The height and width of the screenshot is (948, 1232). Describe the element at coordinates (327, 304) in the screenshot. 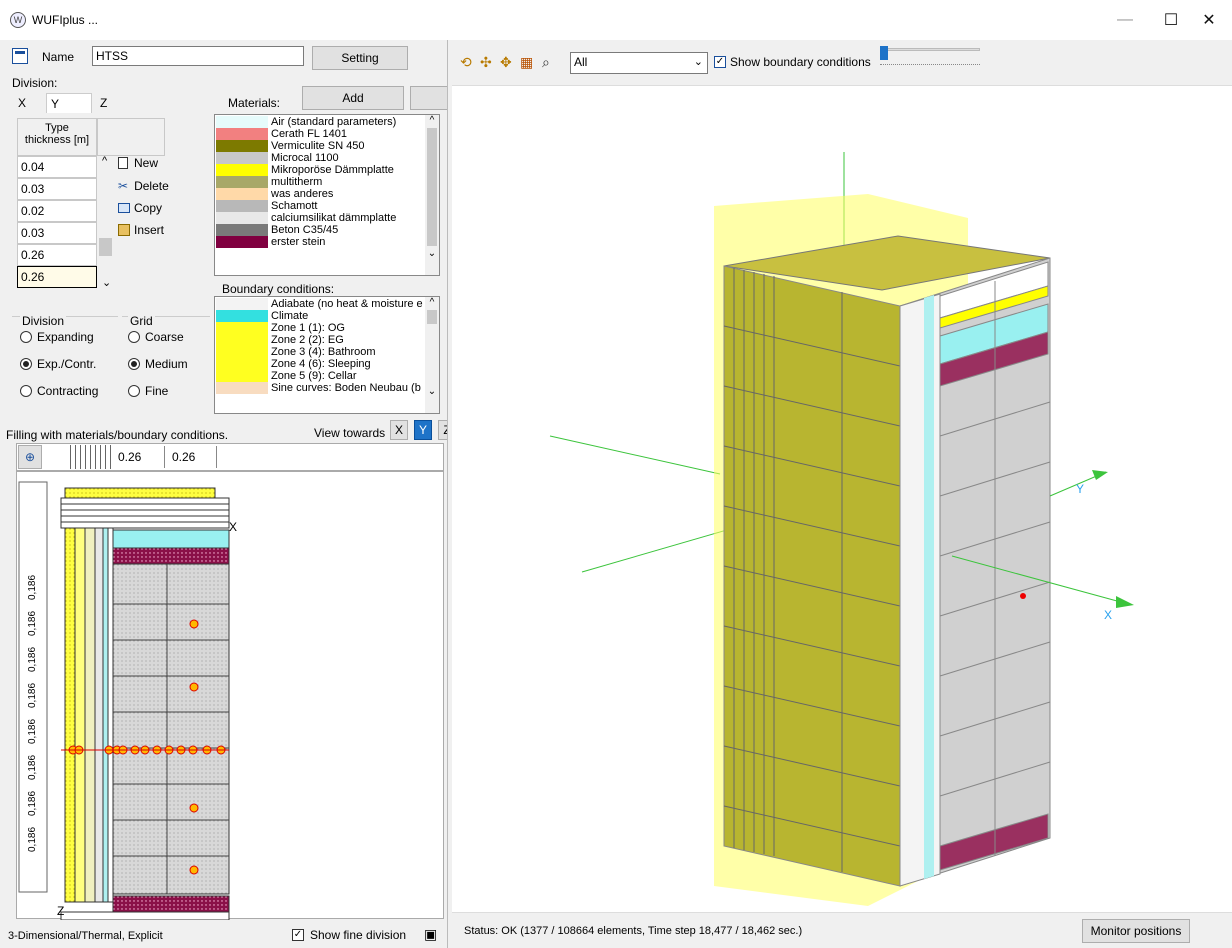

I see `boundary-item: Adiabate (no heat & moisture e` at that location.